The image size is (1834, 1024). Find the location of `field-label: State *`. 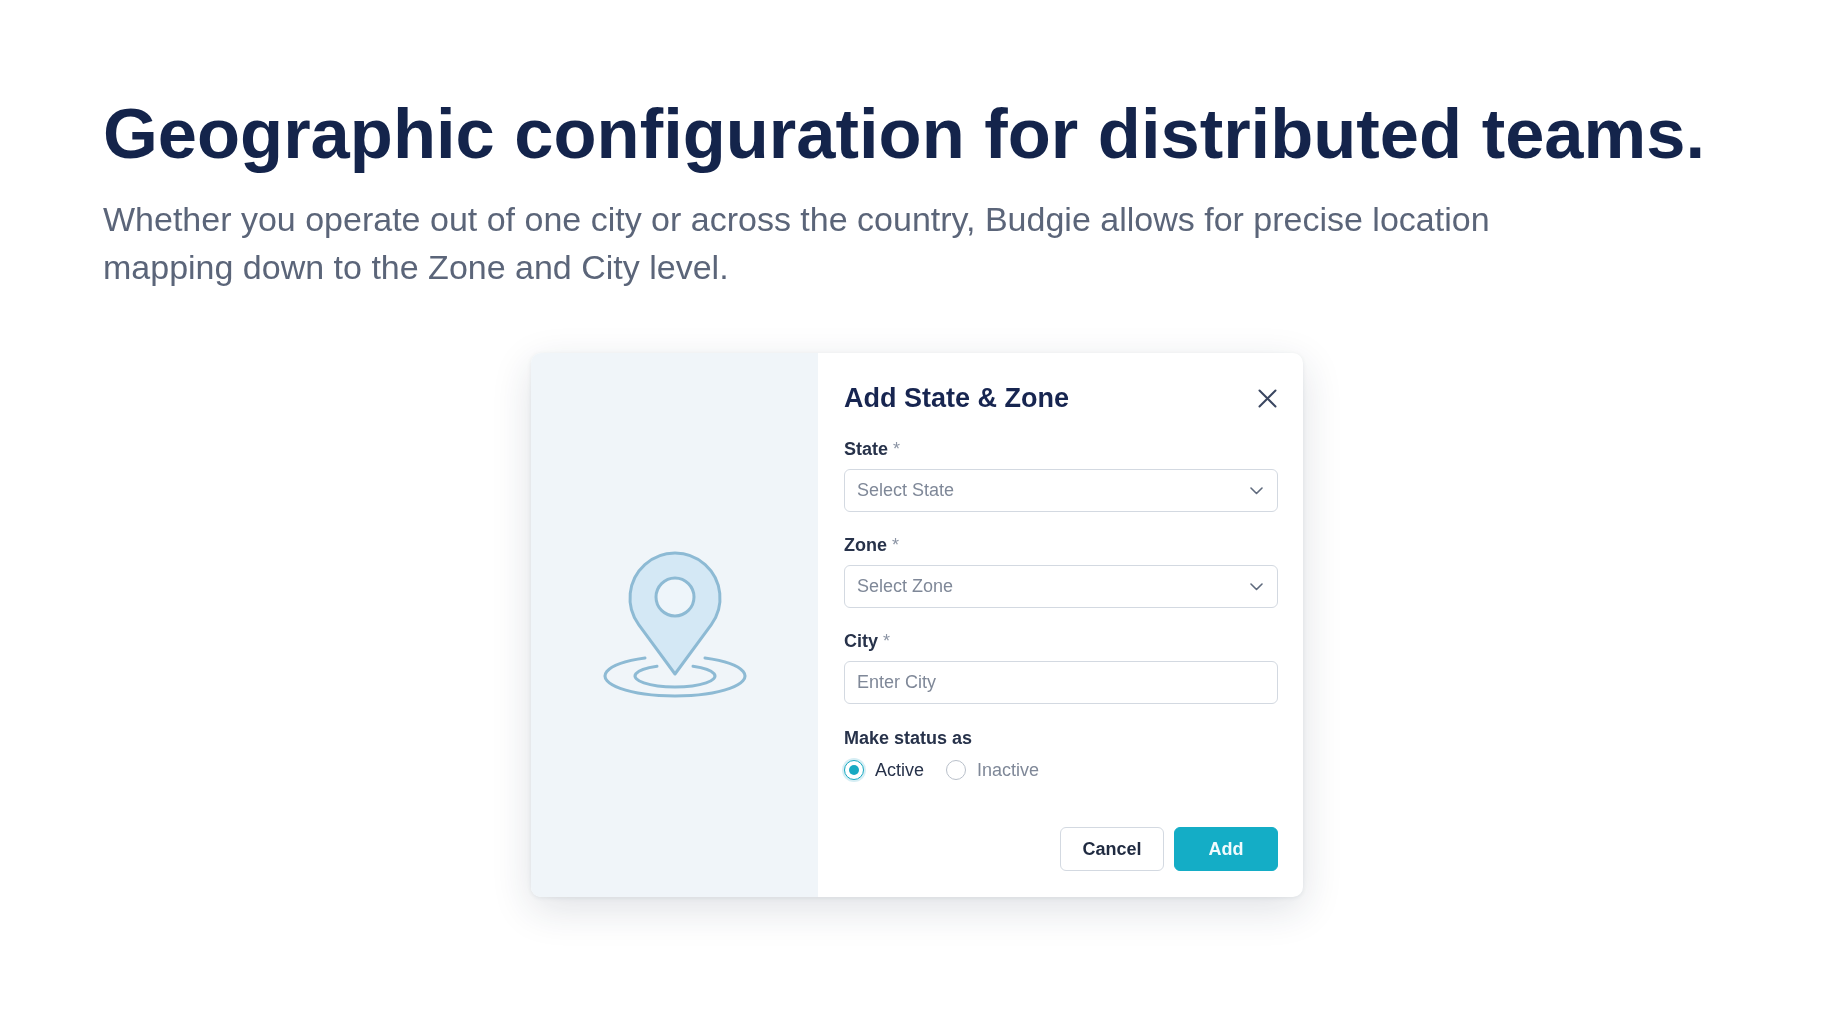

field-label: State * is located at coordinates (872, 449).